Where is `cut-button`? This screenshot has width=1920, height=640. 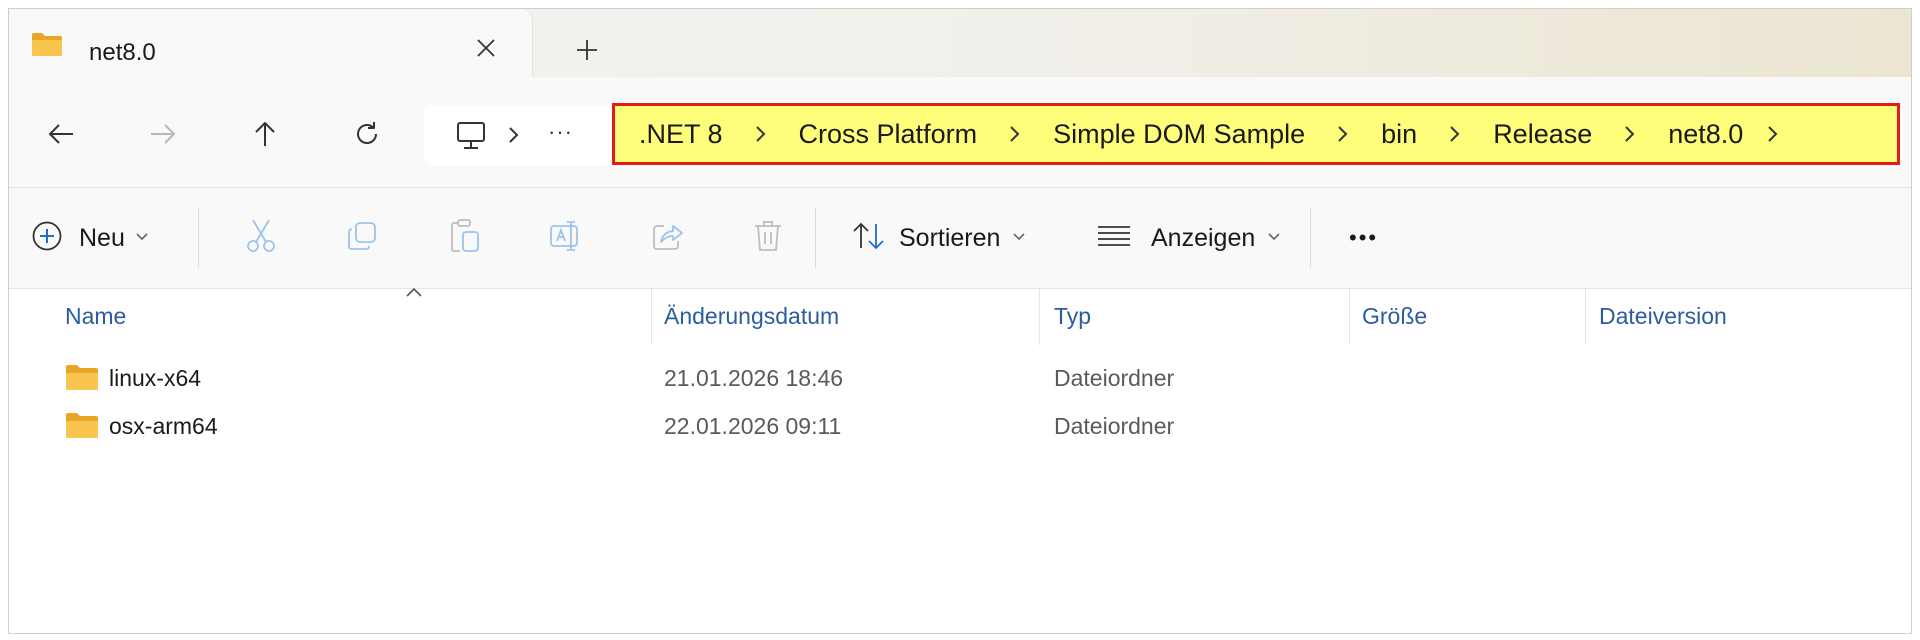 cut-button is located at coordinates (261, 238).